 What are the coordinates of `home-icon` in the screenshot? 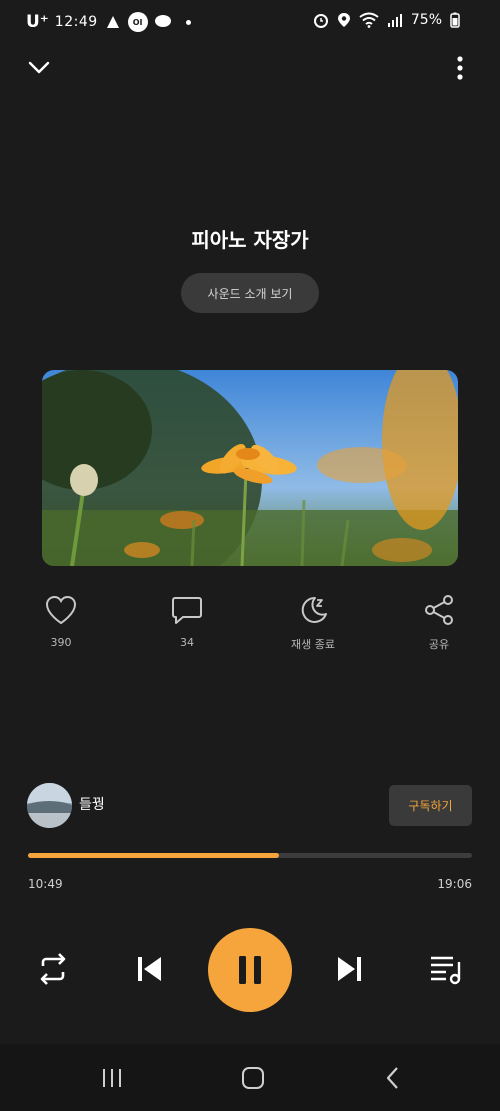 It's located at (253, 1078).